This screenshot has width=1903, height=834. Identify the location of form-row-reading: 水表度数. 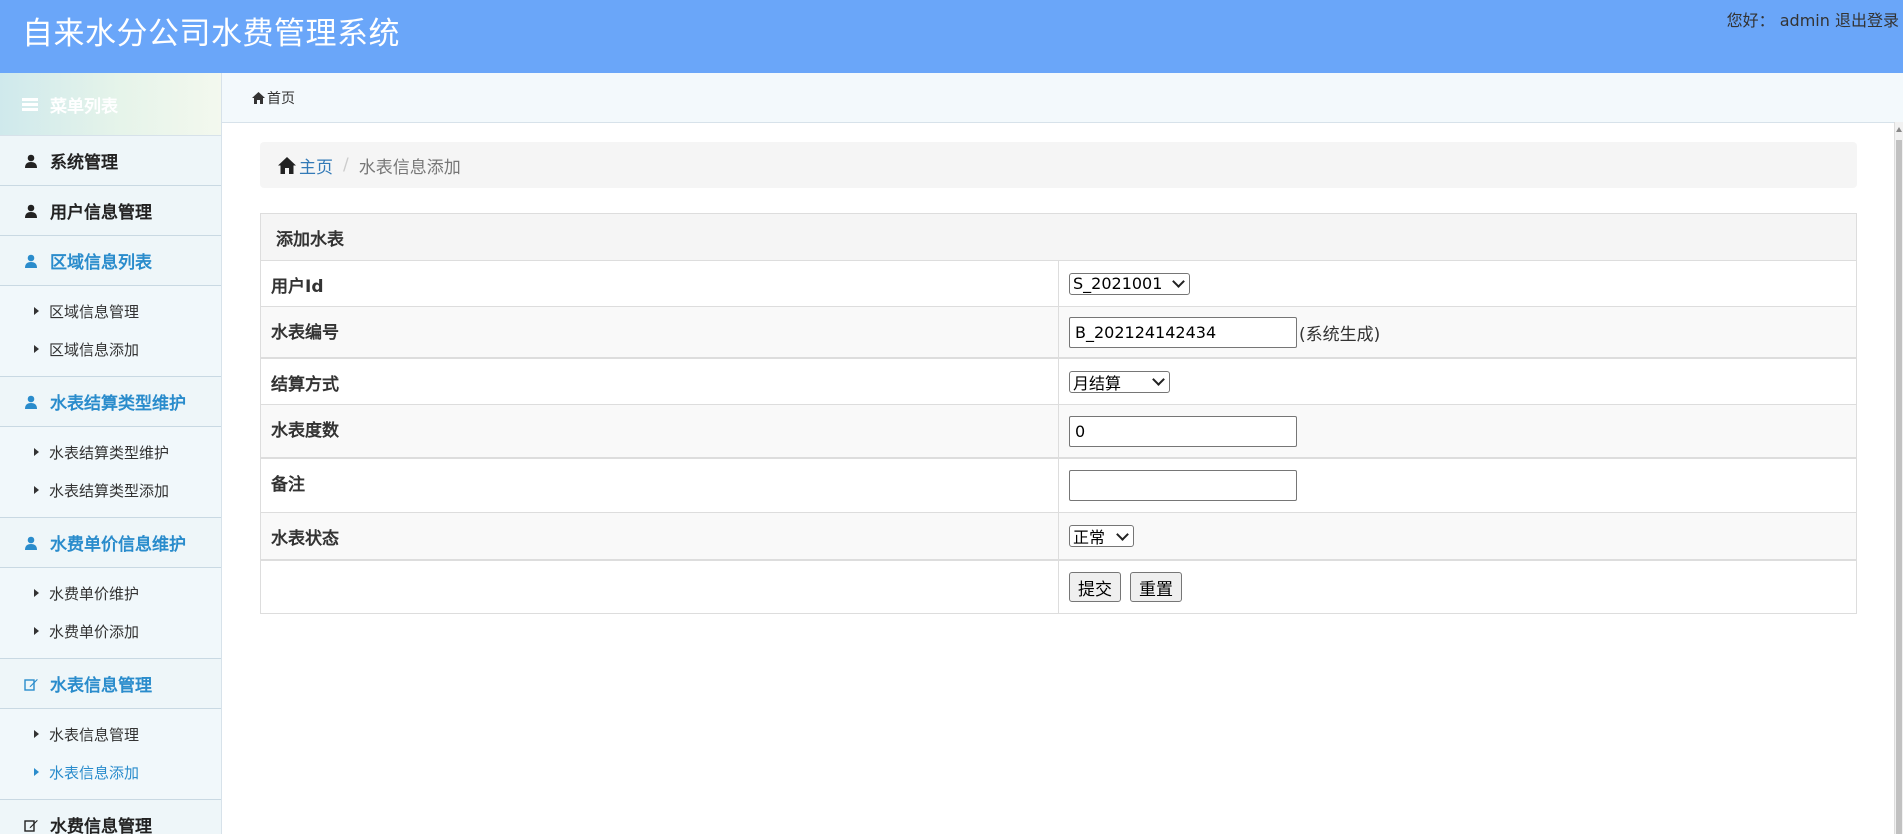
(1058, 432).